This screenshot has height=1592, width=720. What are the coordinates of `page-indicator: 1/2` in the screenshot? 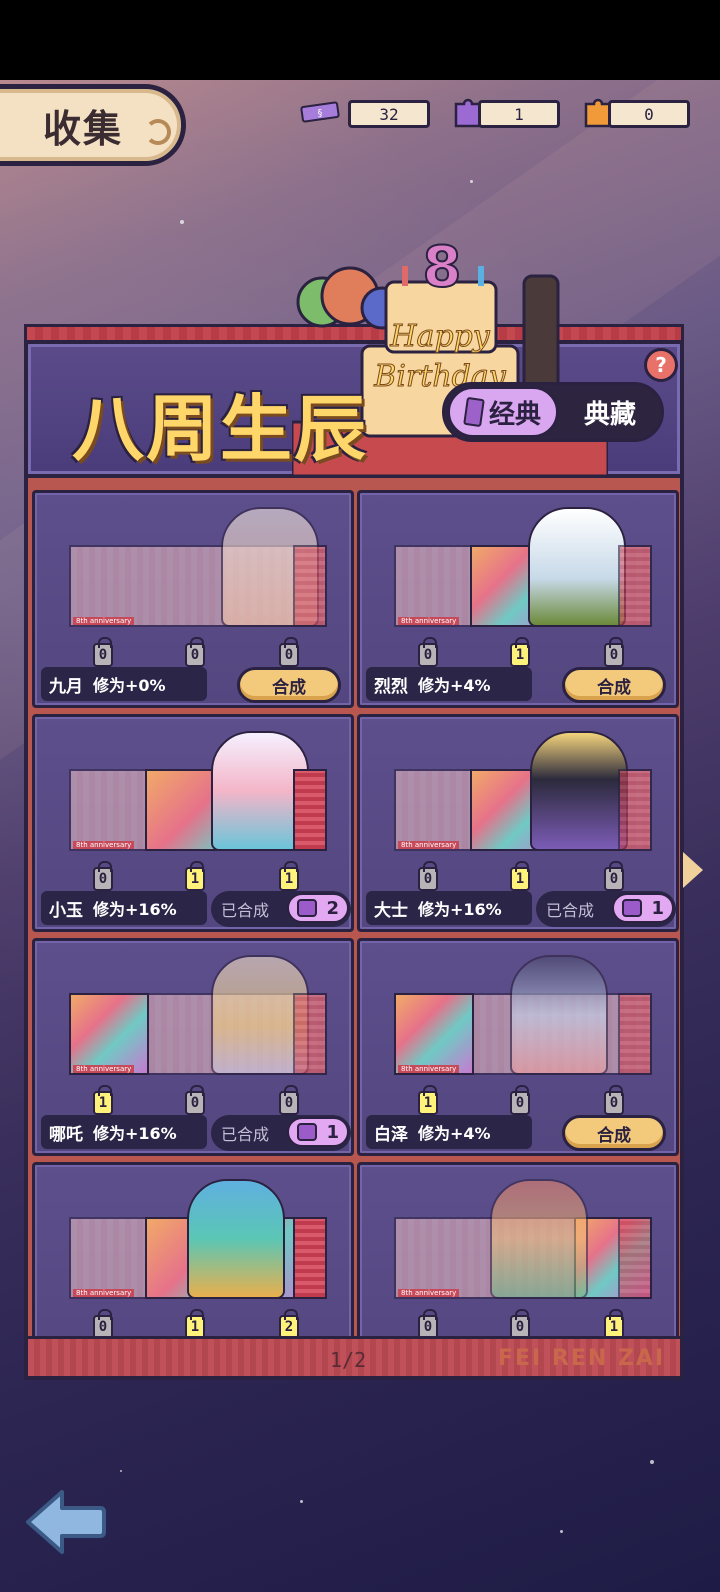 It's located at (348, 1360).